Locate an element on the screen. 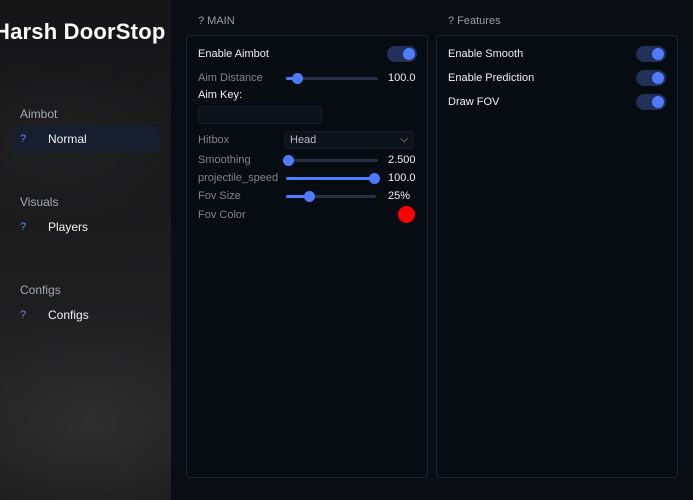  fov-color-swatch is located at coordinates (406, 214).